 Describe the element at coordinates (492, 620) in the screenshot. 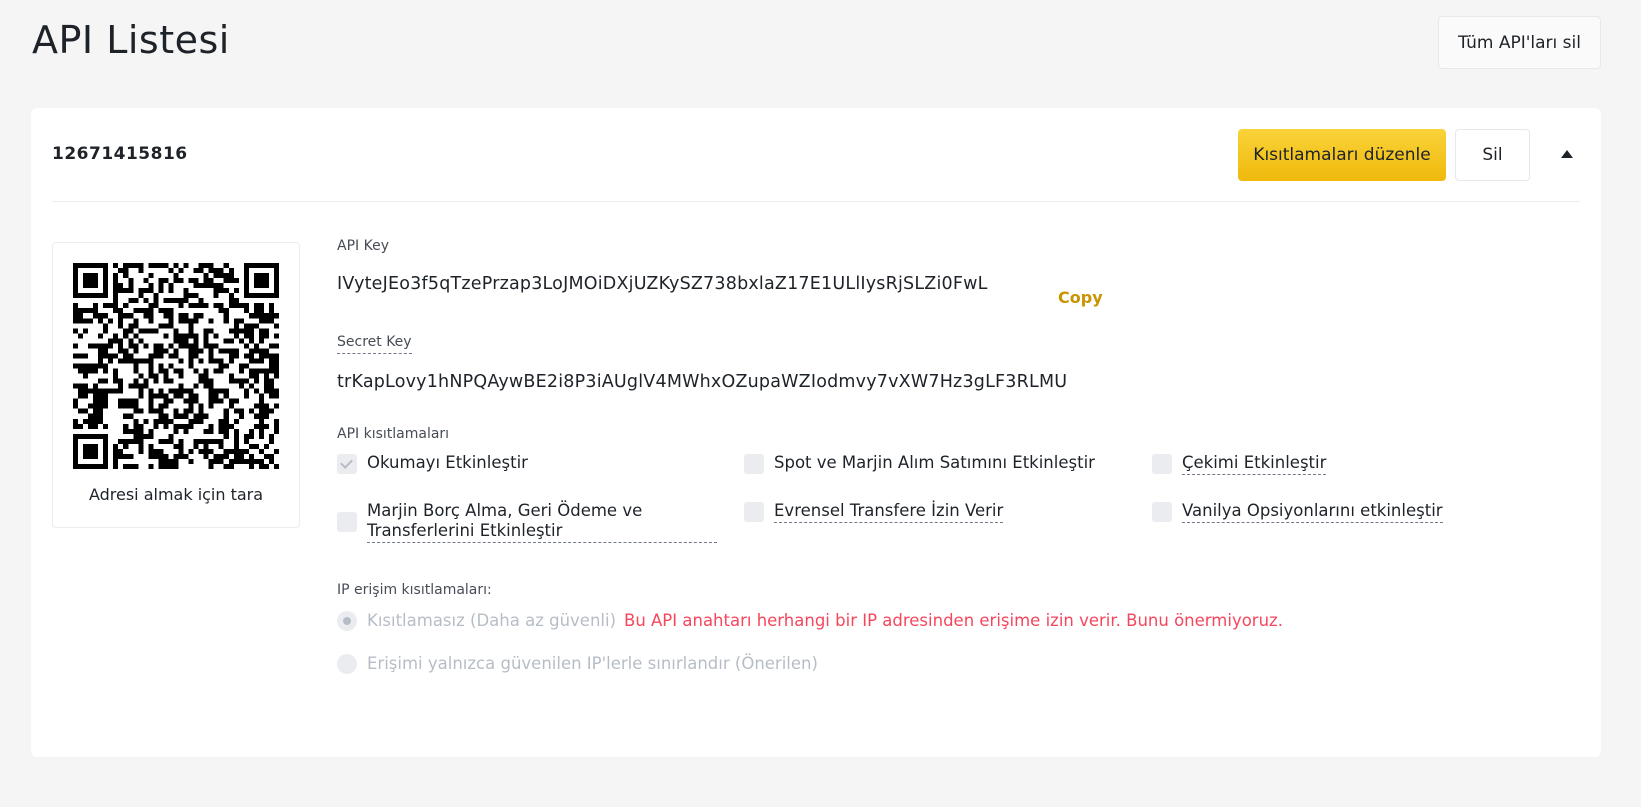

I see `ip-unrestricted-label: Kısıtlamasız (Daha az güvenli)` at that location.